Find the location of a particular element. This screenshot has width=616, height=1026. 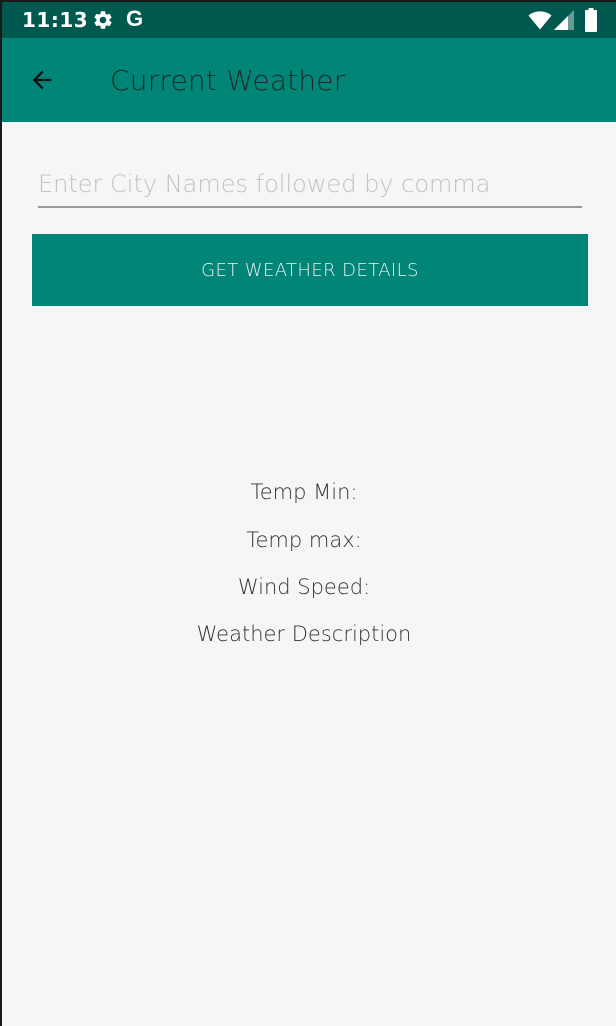

temp-max-label: Temp max: is located at coordinates (304, 540).